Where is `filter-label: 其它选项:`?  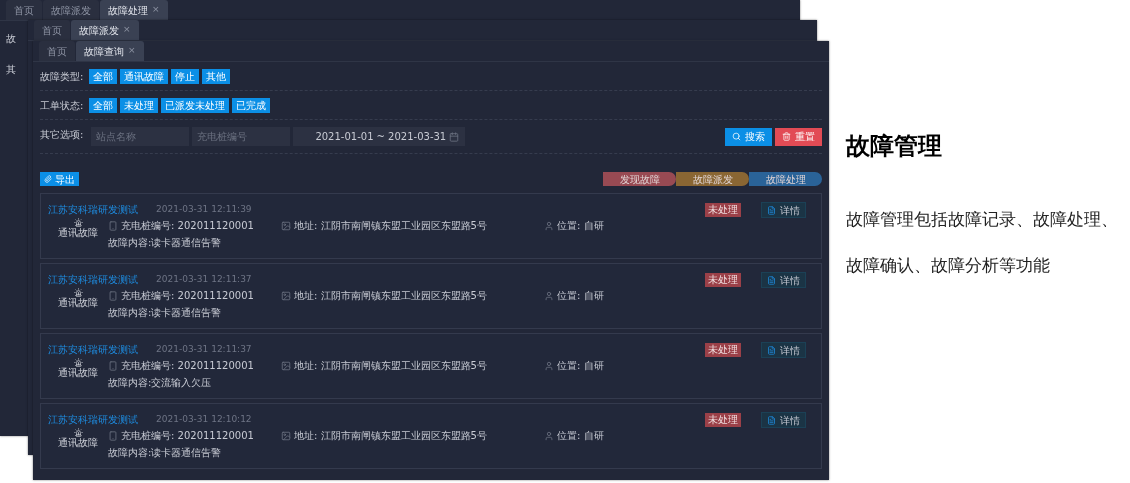
filter-label: 其它选项: is located at coordinates (62, 135).